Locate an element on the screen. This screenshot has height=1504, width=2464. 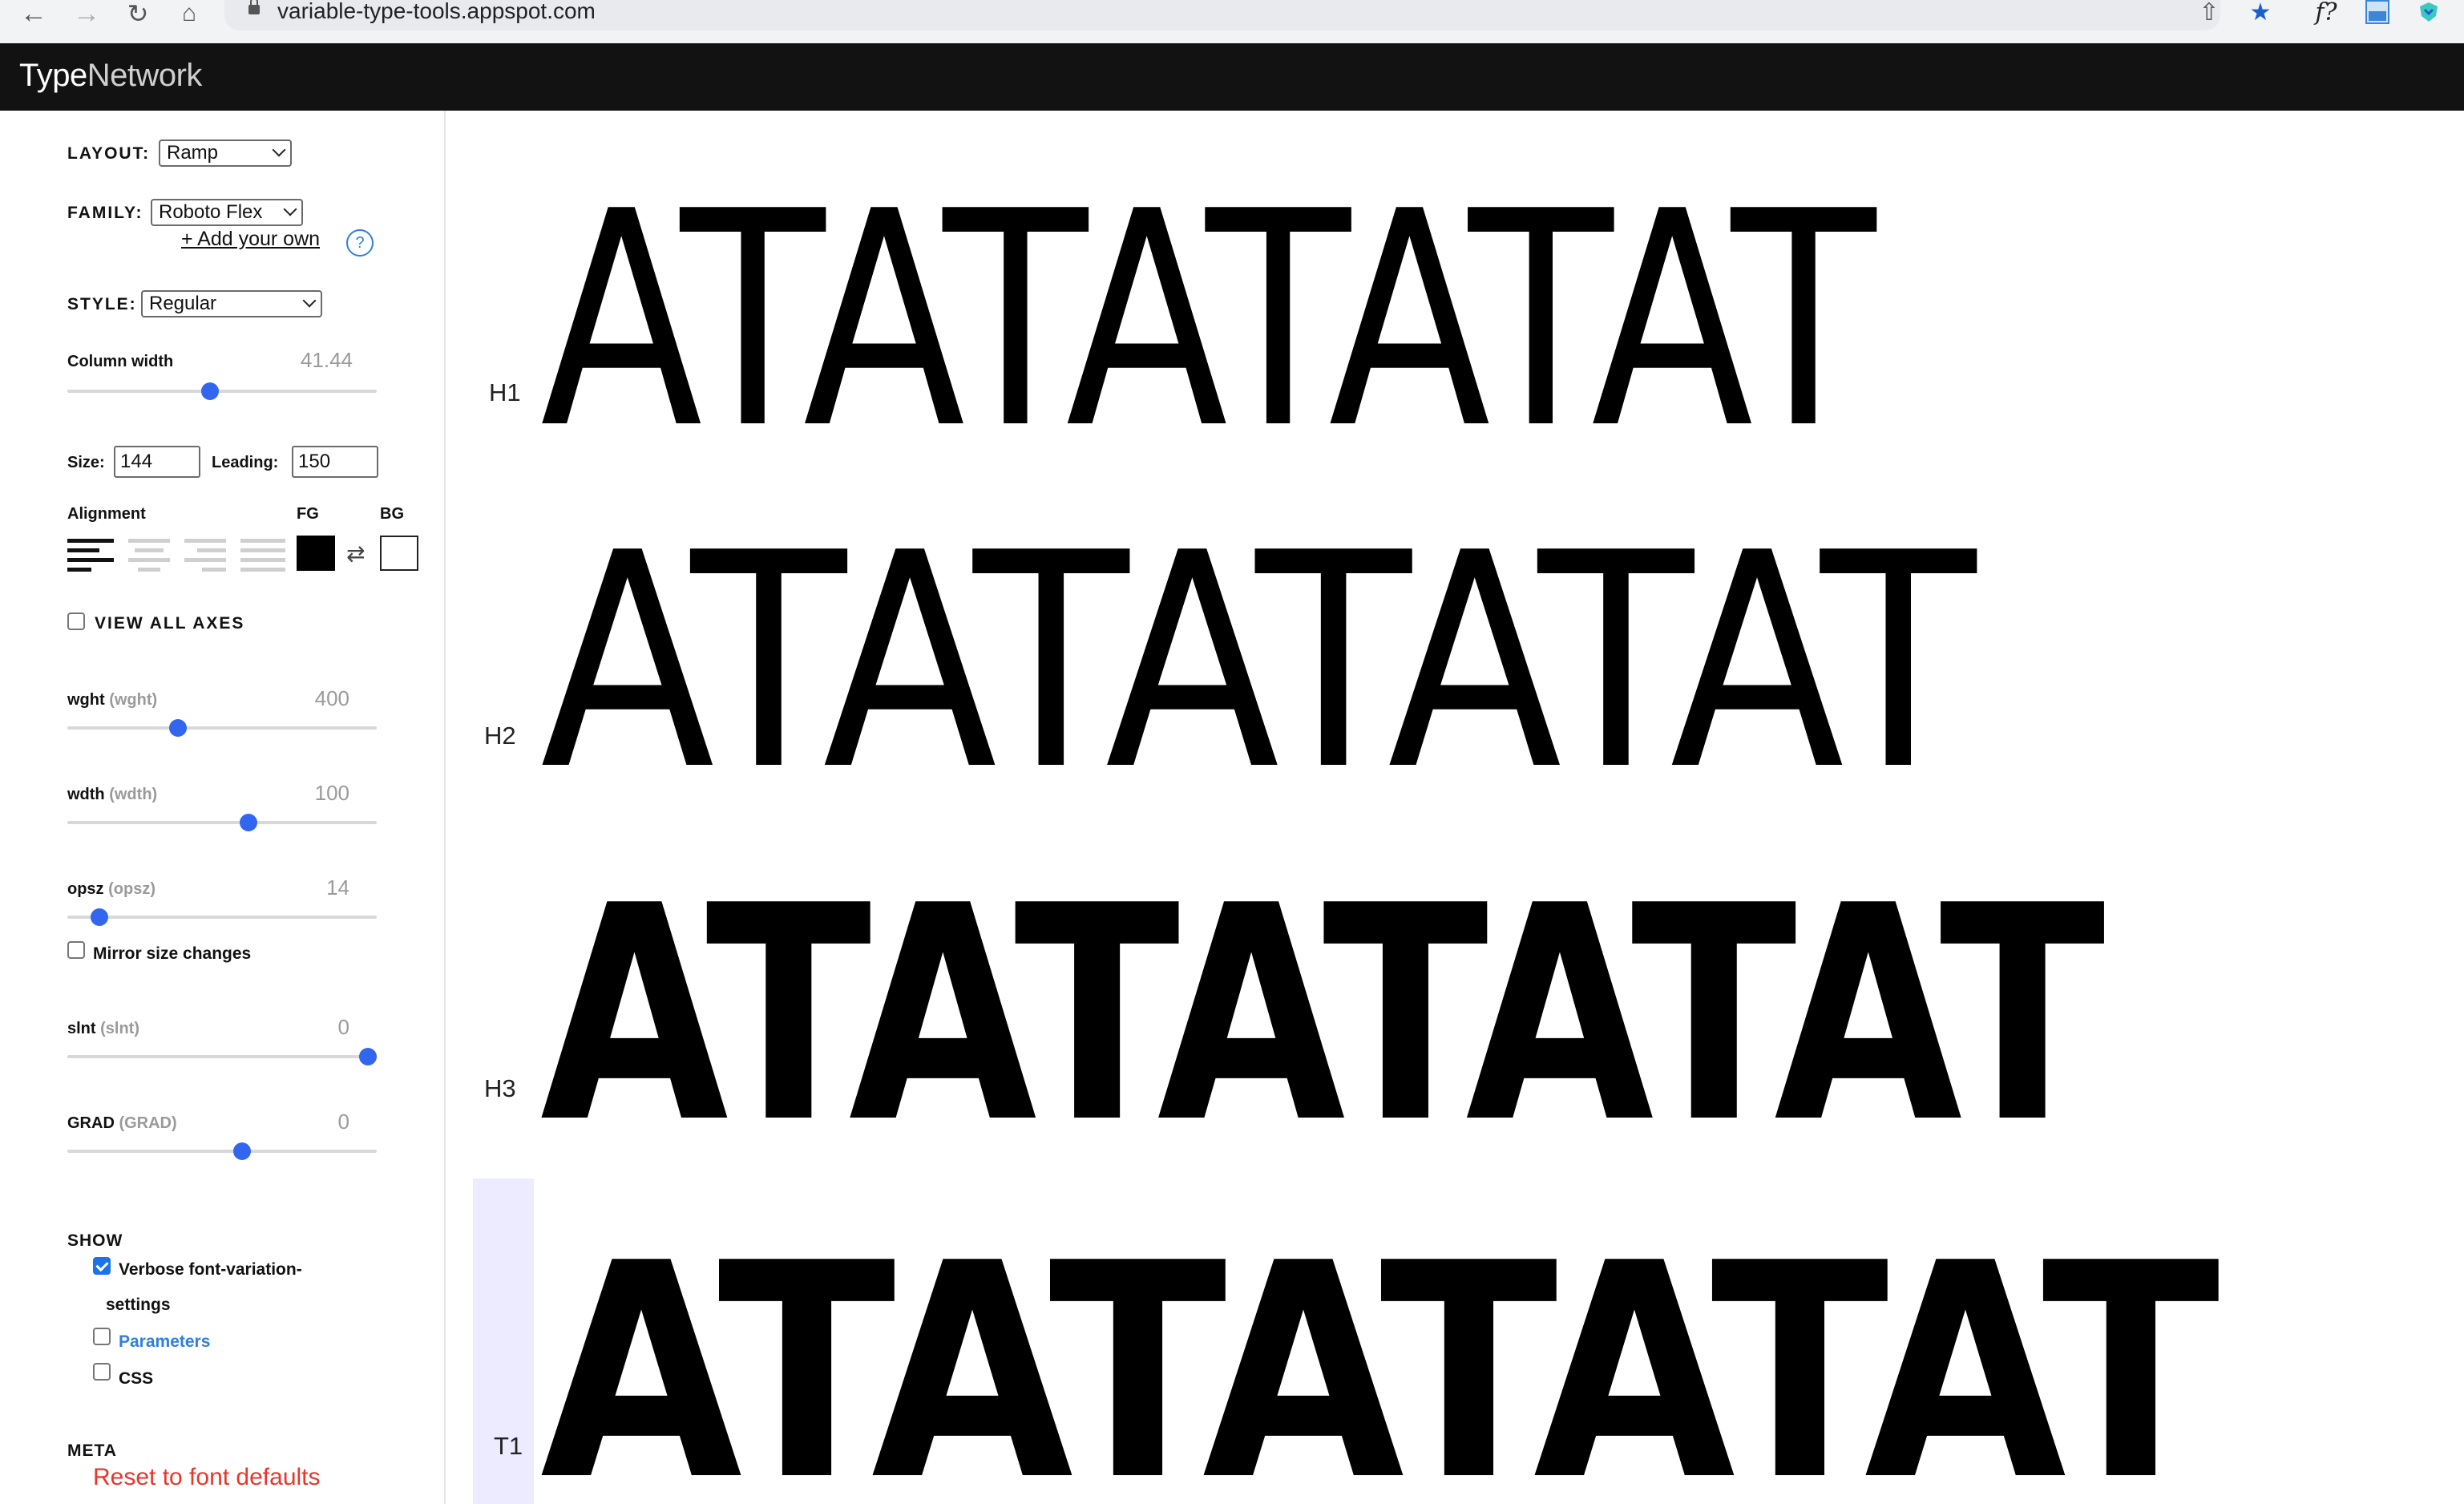
axis-label-wdth: wdth (wdth) is located at coordinates (112, 795).